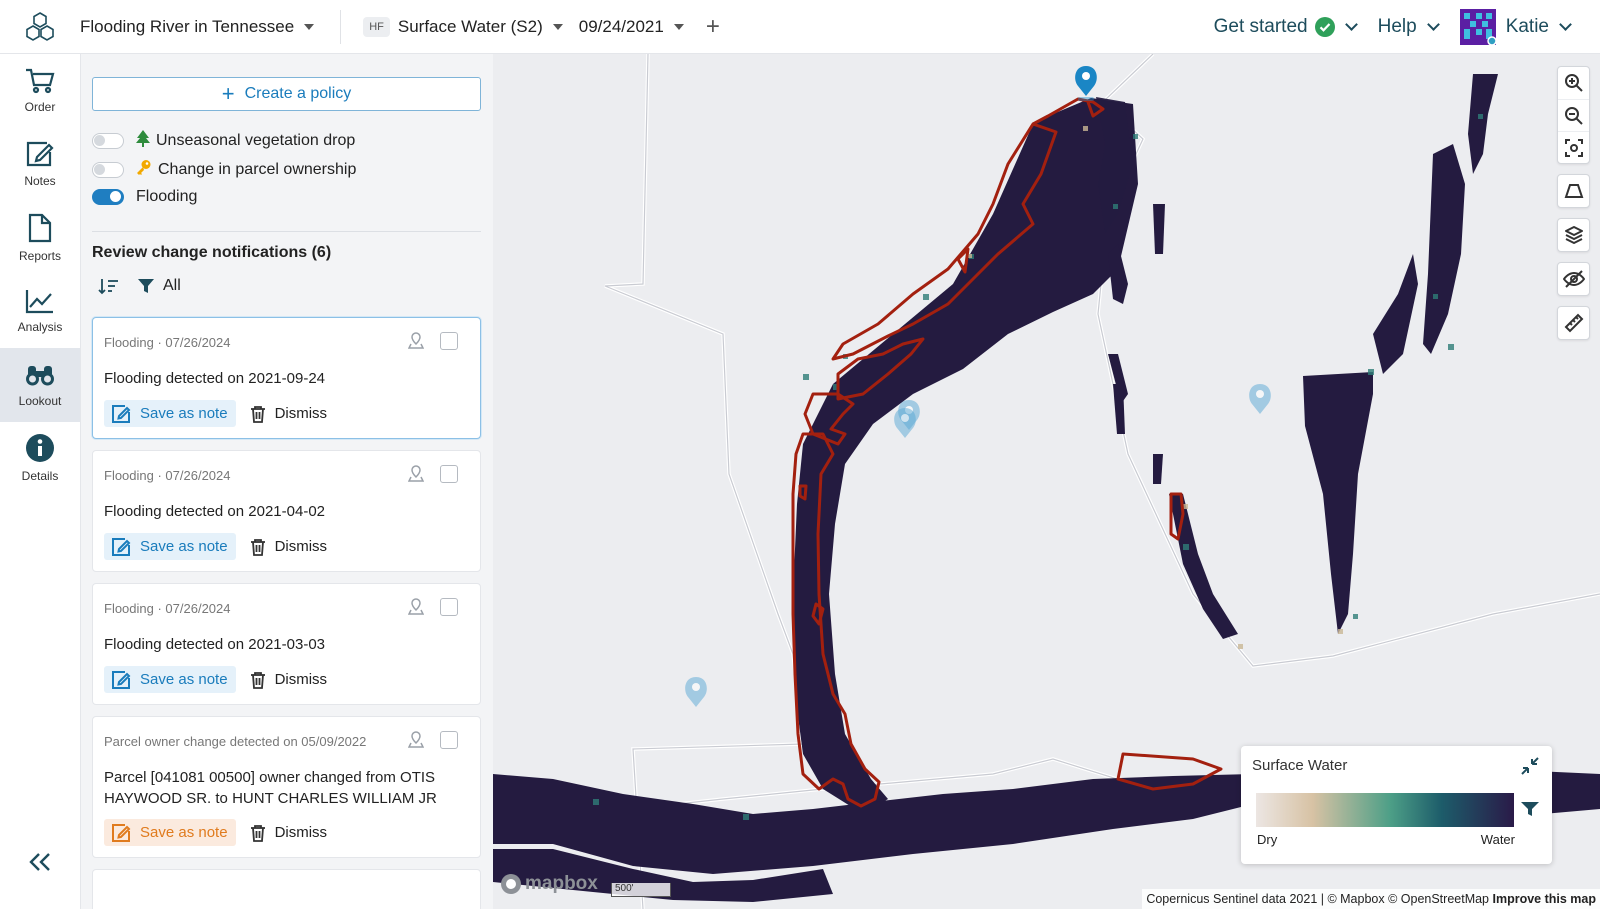 The image size is (1600, 909). What do you see at coordinates (108, 197) in the screenshot?
I see `flooding-toggle` at bounding box center [108, 197].